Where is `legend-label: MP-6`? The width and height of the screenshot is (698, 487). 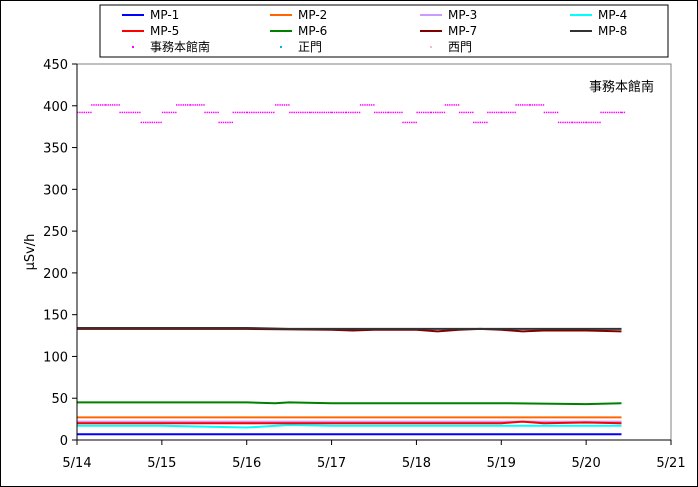
legend-label: MP-6 is located at coordinates (312, 31).